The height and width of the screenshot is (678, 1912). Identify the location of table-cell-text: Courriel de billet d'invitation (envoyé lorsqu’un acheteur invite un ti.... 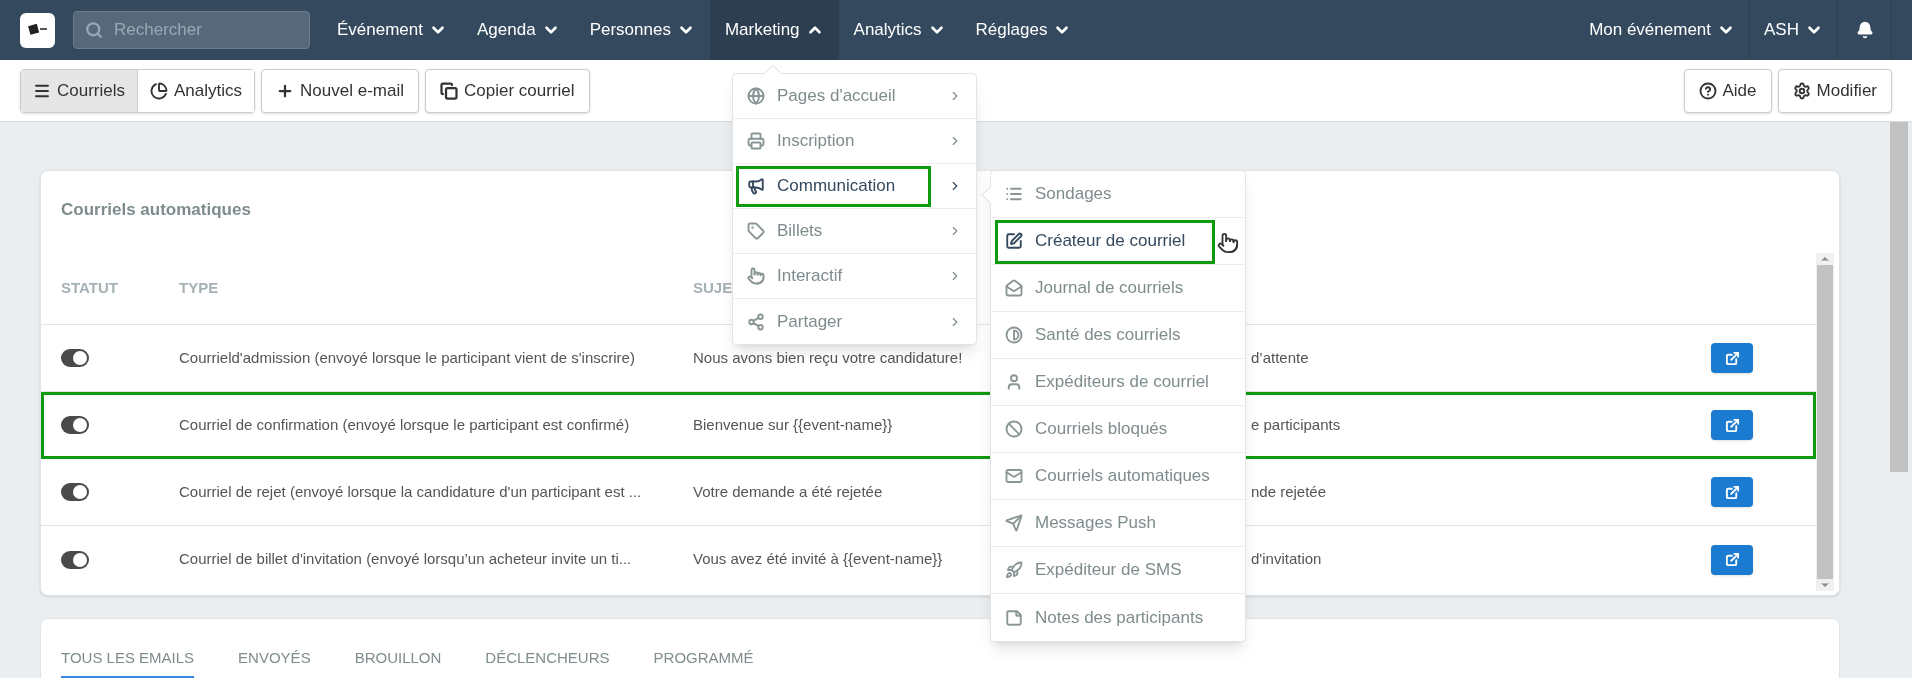
(406, 559).